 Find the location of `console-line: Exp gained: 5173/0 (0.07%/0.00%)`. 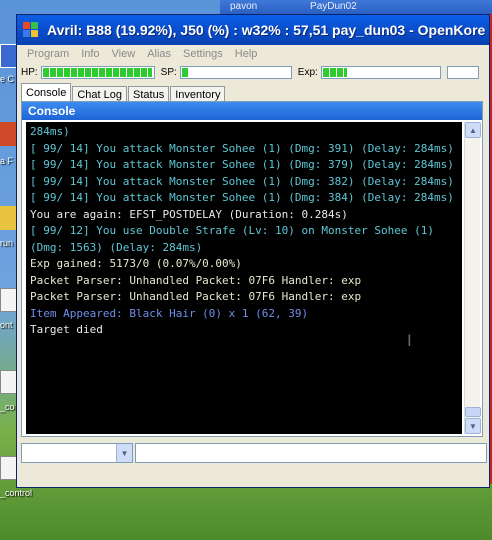

console-line: Exp gained: 5173/0 (0.07%/0.00%) is located at coordinates (136, 263).